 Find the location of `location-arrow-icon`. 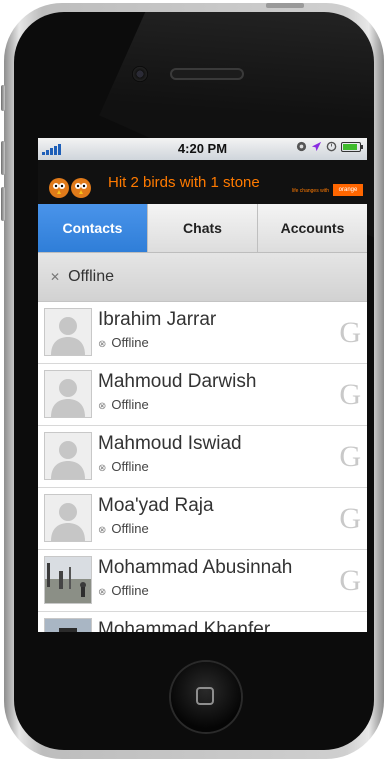

location-arrow-icon is located at coordinates (316, 146).